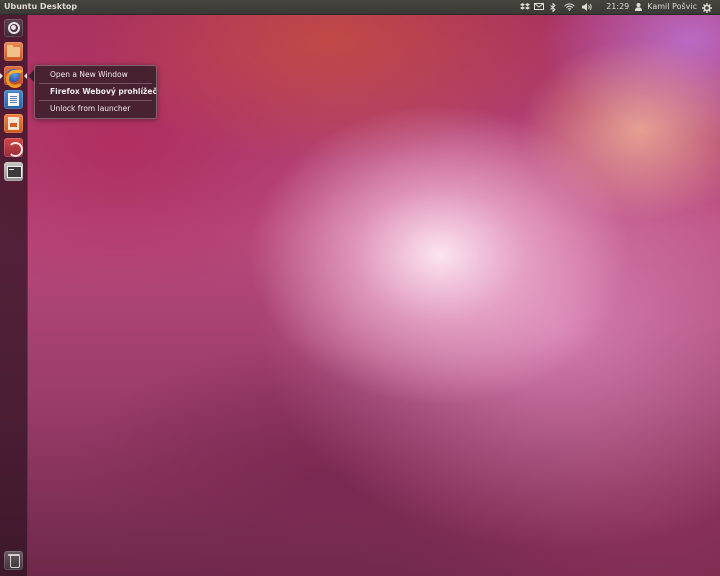 Image resolution: width=720 pixels, height=576 pixels. Describe the element at coordinates (557, 7) in the screenshot. I see `bluetooth-icon` at that location.